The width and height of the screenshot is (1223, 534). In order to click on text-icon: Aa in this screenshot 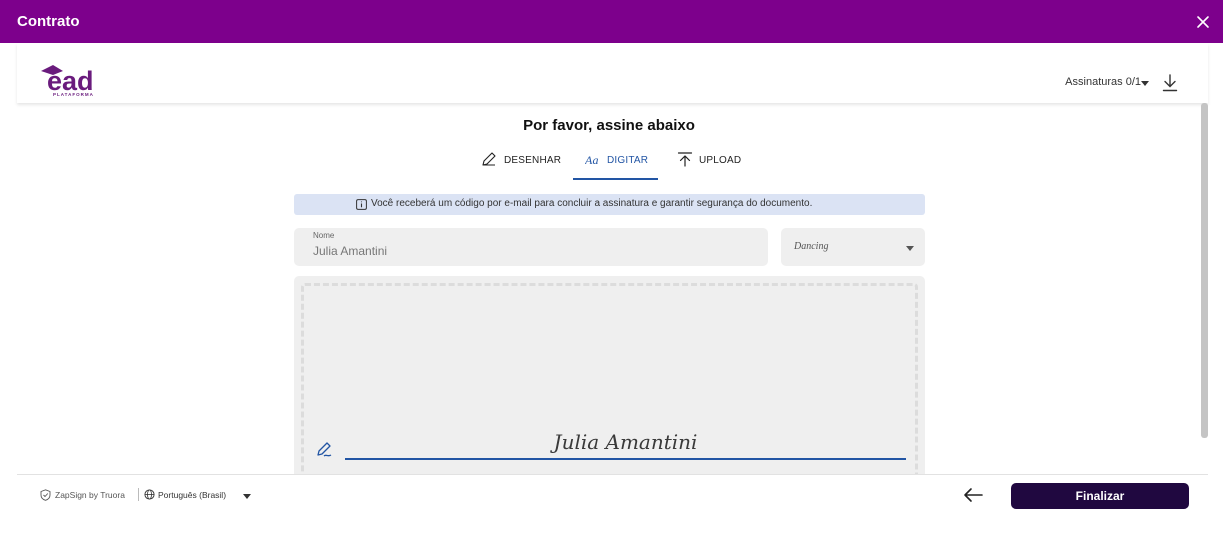, I will do `click(592, 160)`.